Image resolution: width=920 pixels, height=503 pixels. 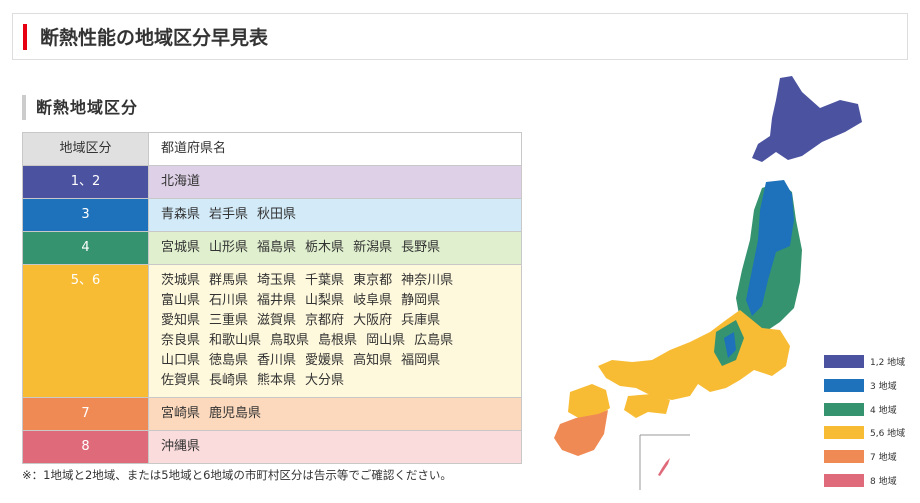 What do you see at coordinates (229, 320) in the screenshot?
I see `prefecture-name: 三重県` at bounding box center [229, 320].